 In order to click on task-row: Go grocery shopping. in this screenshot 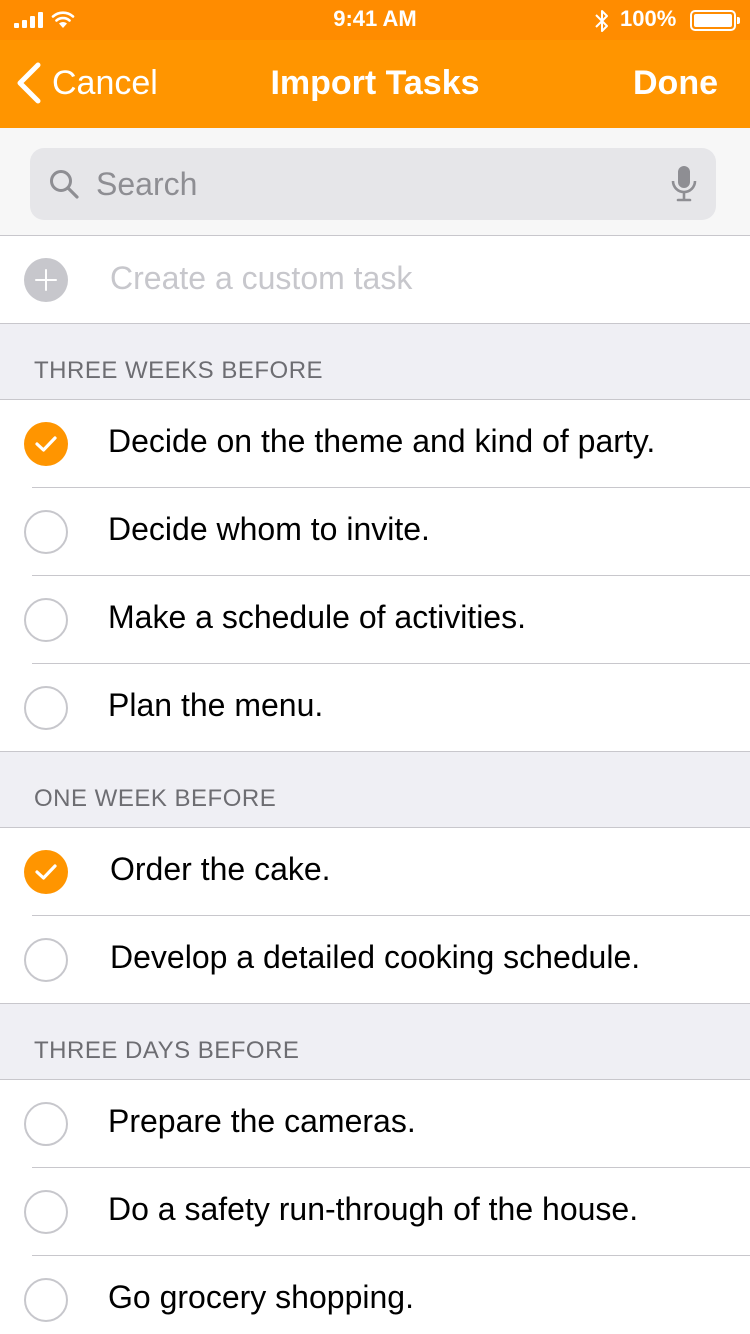, I will do `click(375, 1295)`.